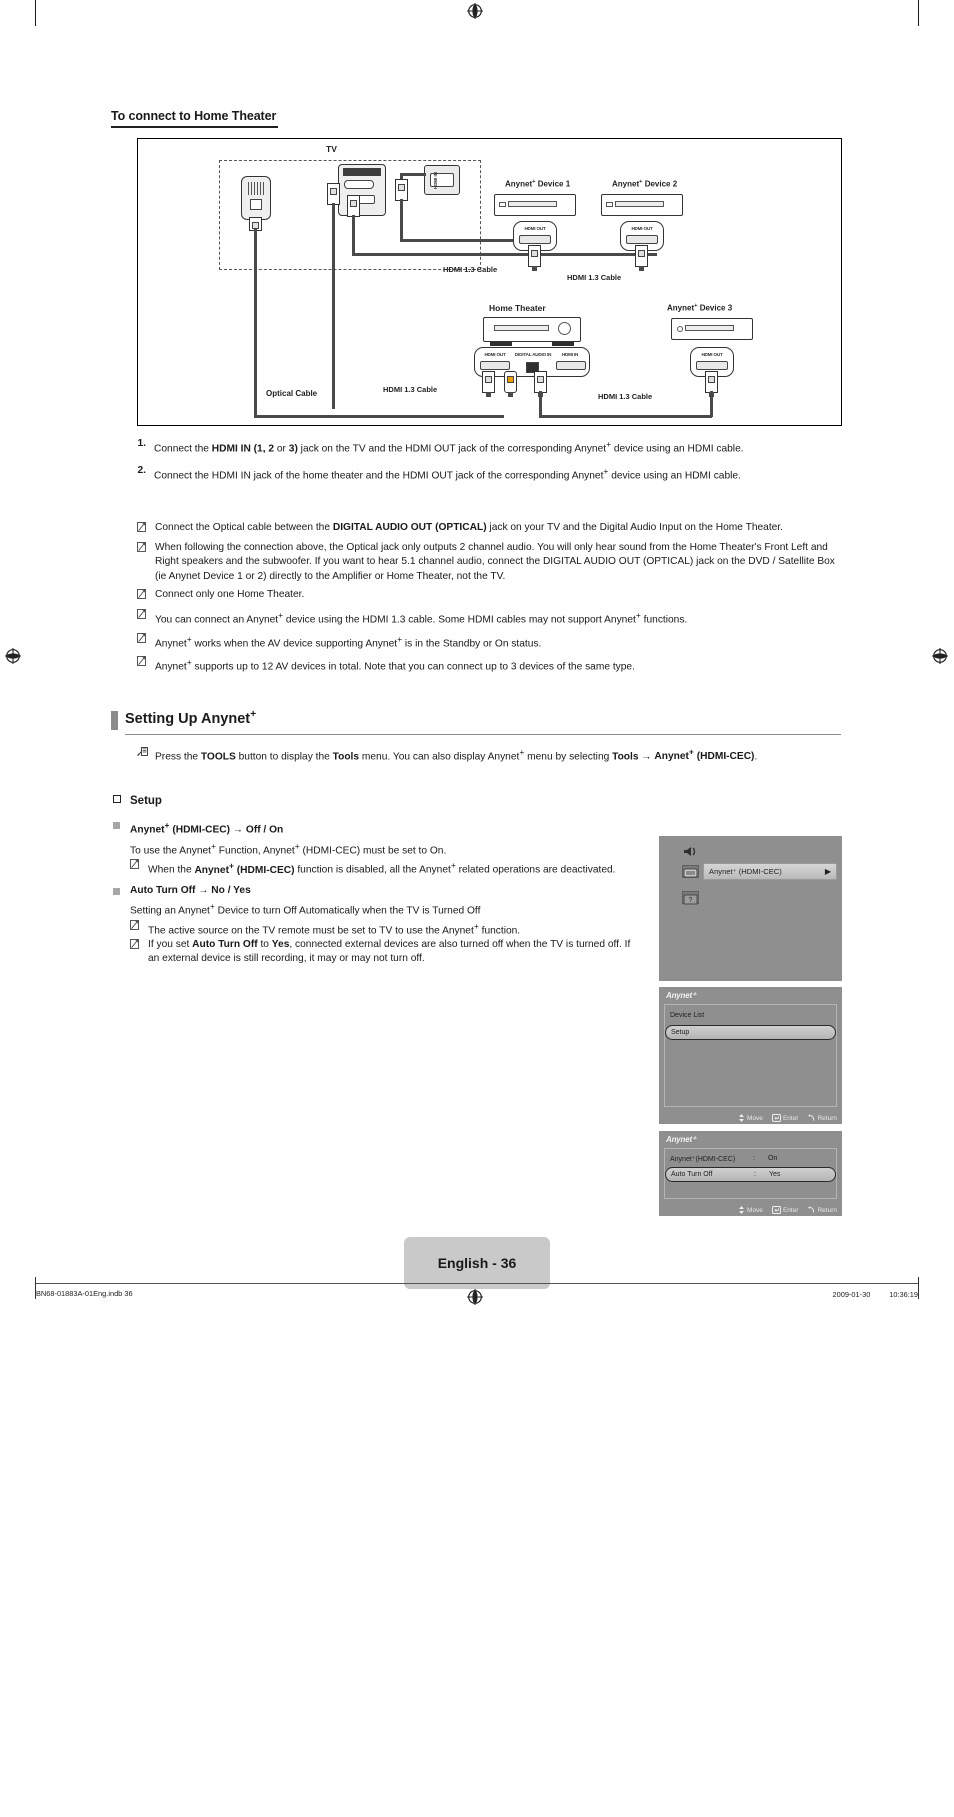 Image resolution: width=954 pixels, height=1817 pixels. Describe the element at coordinates (691, 908) in the screenshot. I see `osd-icon-column: ?` at that location.